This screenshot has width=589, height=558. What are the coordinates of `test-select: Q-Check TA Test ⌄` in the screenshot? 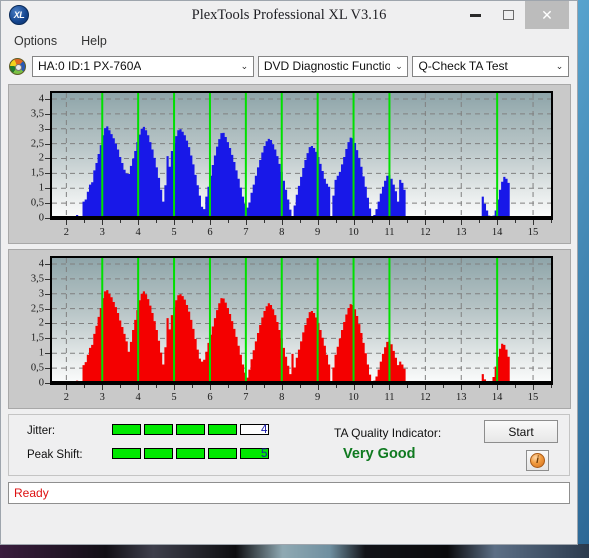 It's located at (490, 66).